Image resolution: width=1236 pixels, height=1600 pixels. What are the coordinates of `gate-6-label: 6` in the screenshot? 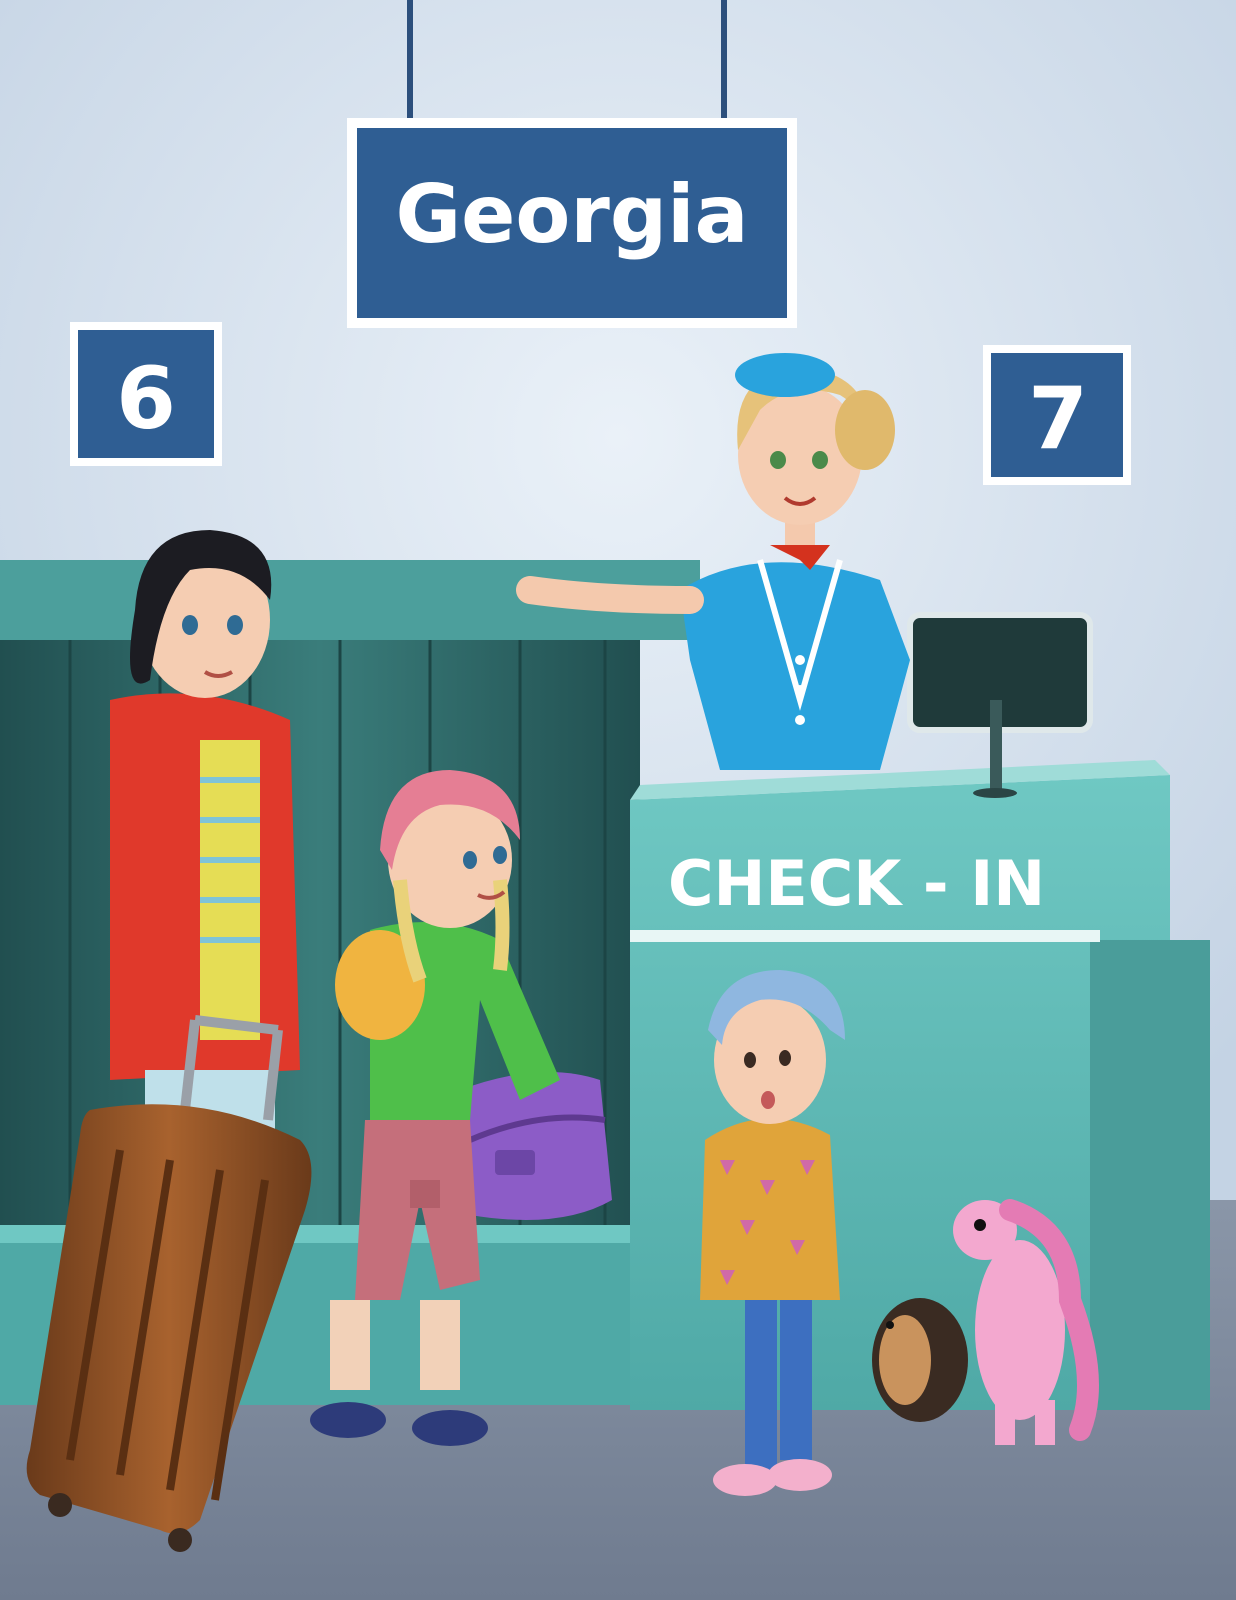 It's located at (146, 399).